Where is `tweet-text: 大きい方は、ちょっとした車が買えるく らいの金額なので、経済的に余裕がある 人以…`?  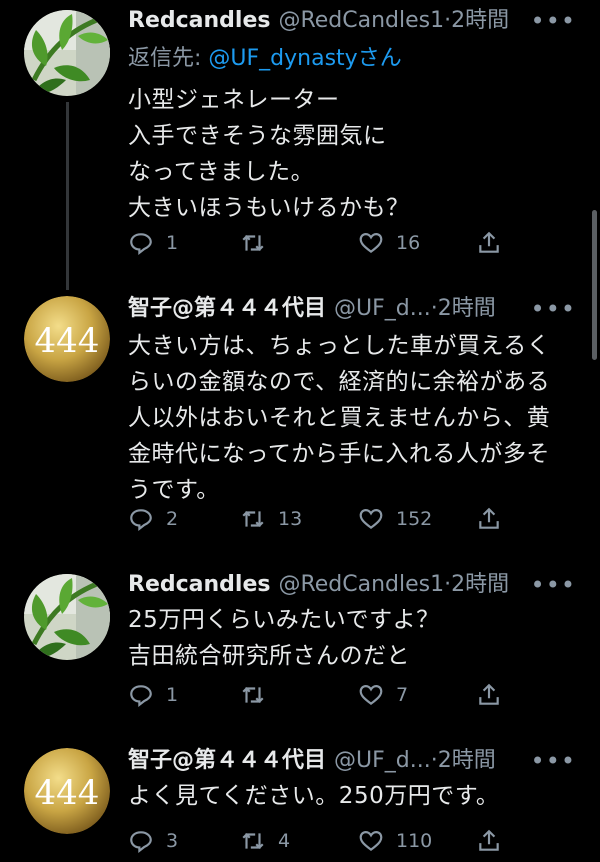
tweet-text: 大きい方は、ちょっとした車が買えるく らいの金額なので、経済的に余裕がある 人以… is located at coordinates (339, 418).